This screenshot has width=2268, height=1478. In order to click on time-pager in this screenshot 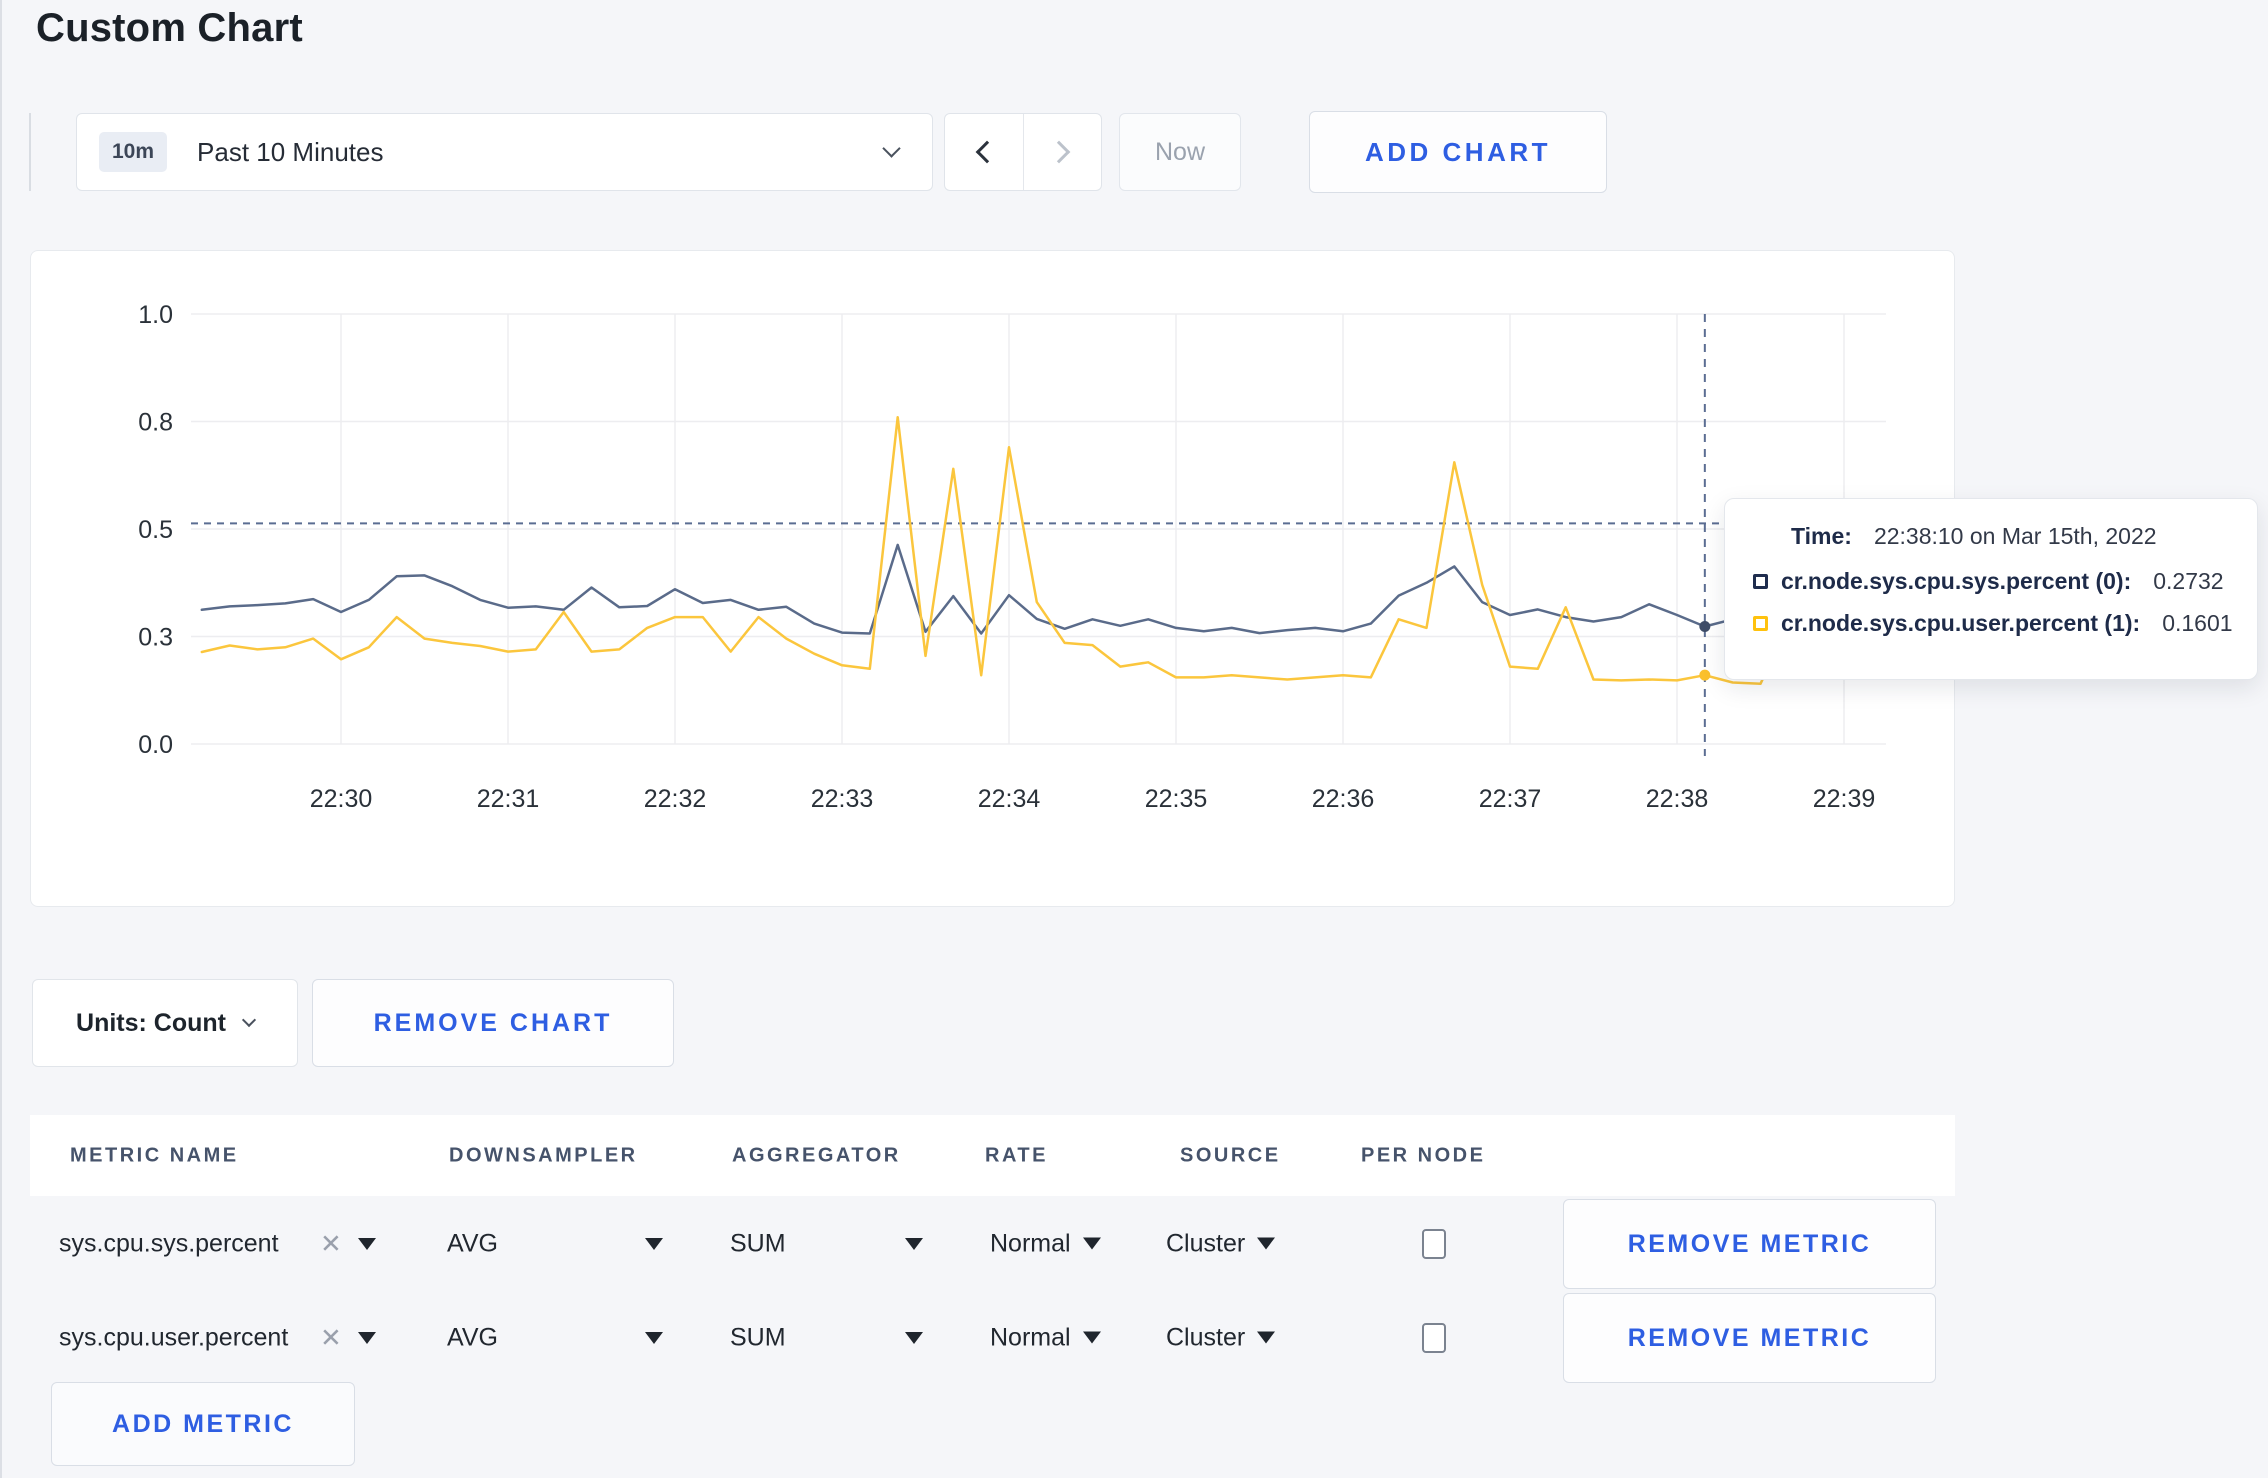, I will do `click(1023, 152)`.